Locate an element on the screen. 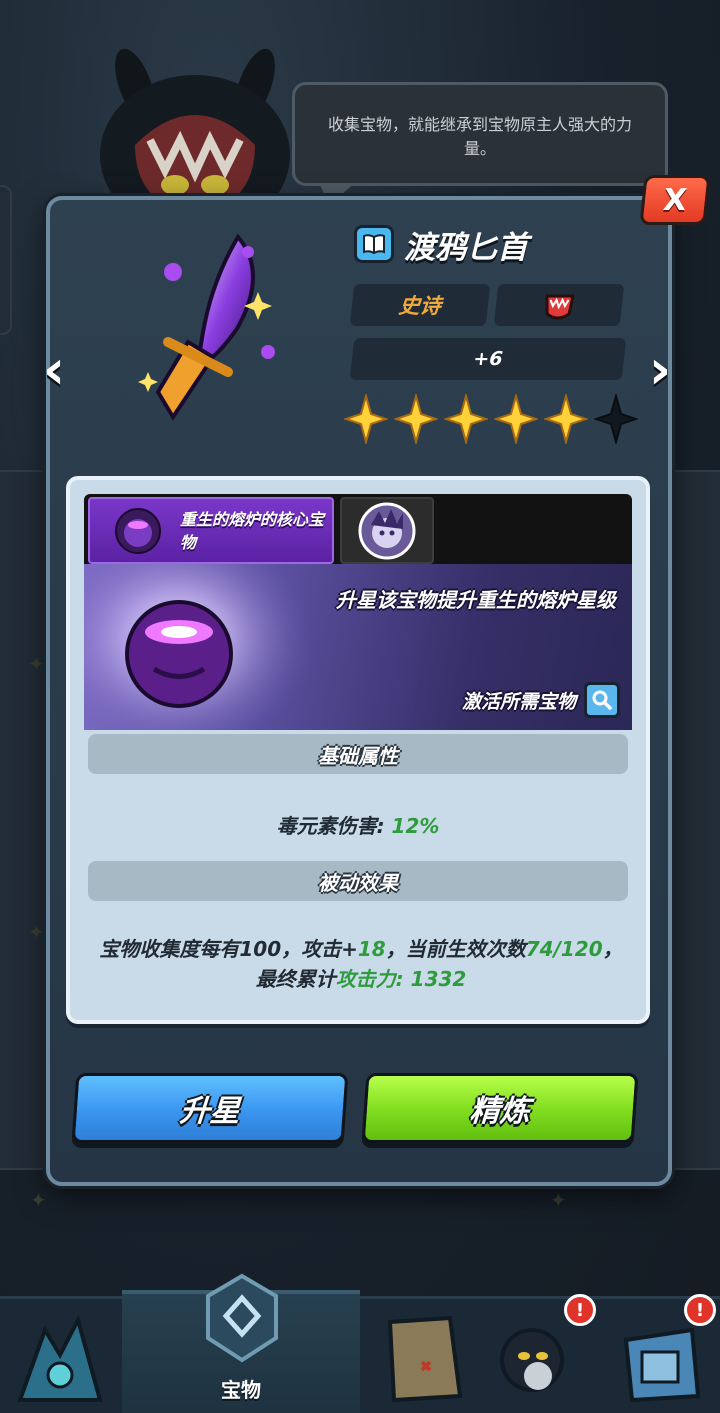 The image size is (720, 1413). passive-part1: 宝物收集度每有100，攻击+ is located at coordinates (228, 949).